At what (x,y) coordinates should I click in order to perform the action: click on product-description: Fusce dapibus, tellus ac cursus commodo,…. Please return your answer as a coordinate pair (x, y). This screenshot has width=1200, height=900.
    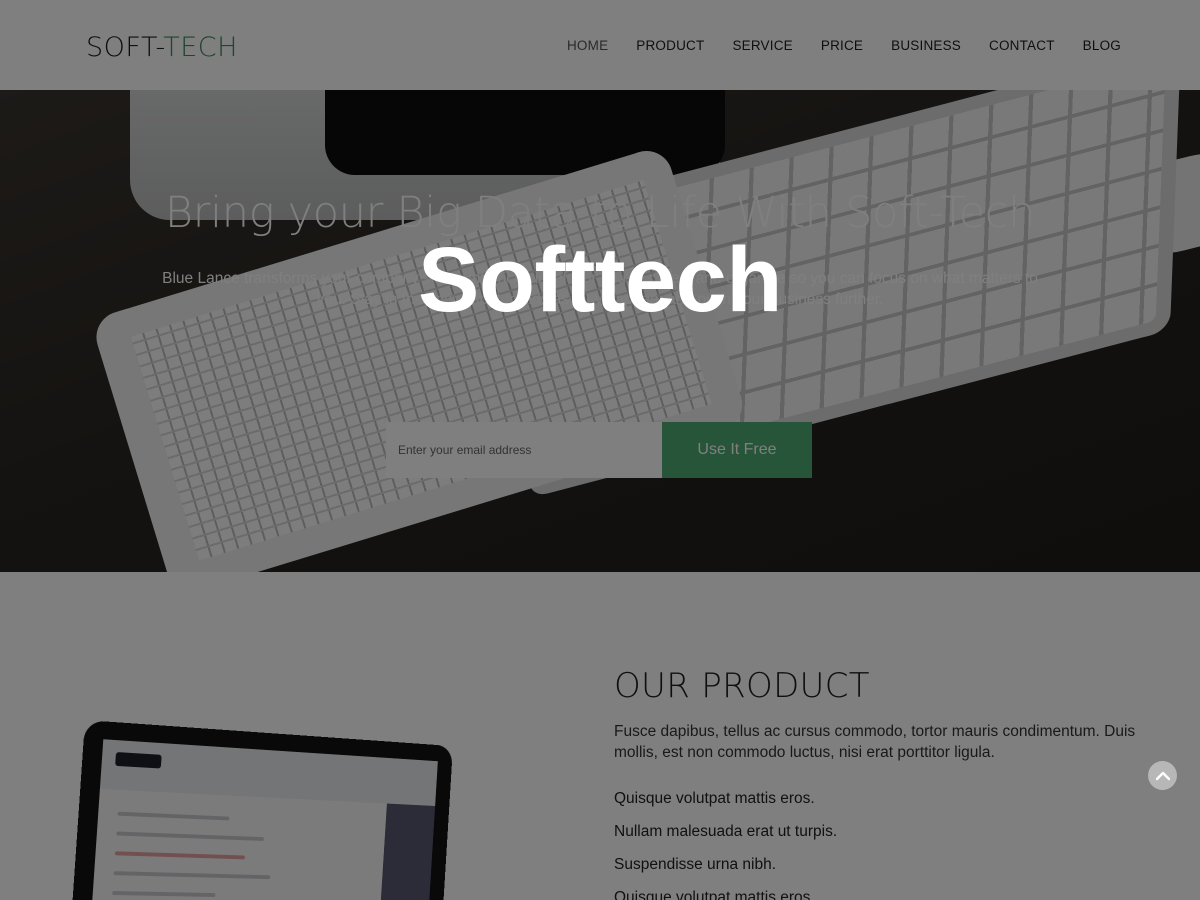
    Looking at the image, I should click on (875, 742).